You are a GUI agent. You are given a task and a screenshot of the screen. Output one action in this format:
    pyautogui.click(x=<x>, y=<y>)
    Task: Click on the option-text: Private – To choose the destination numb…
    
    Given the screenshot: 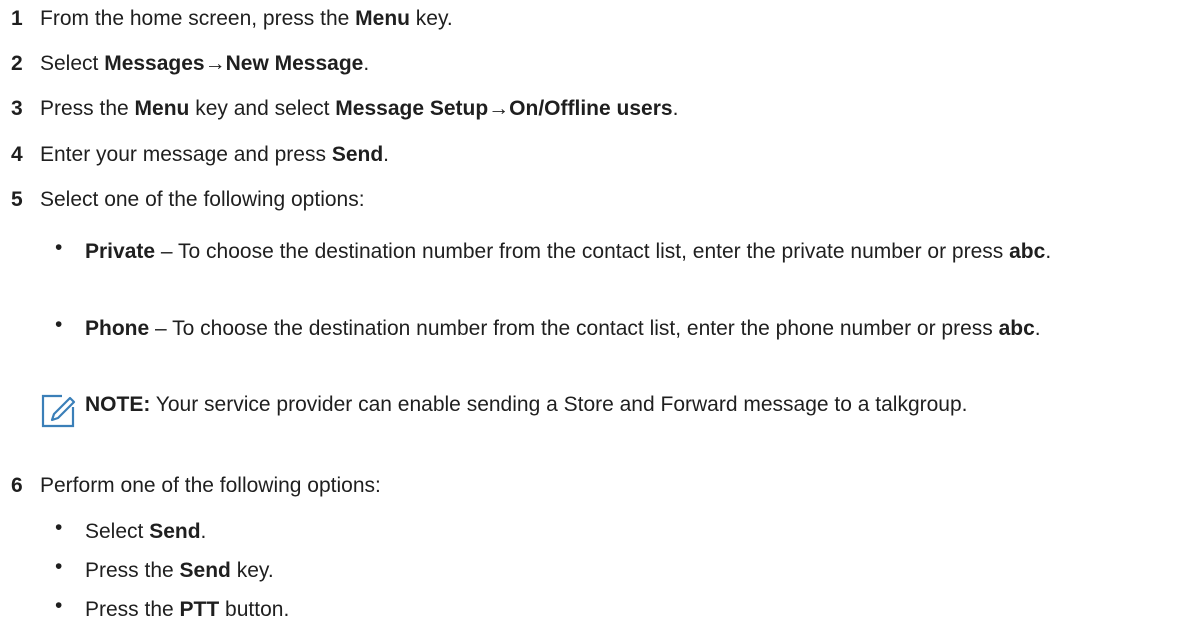 What is the action you would take?
    pyautogui.click(x=625, y=251)
    